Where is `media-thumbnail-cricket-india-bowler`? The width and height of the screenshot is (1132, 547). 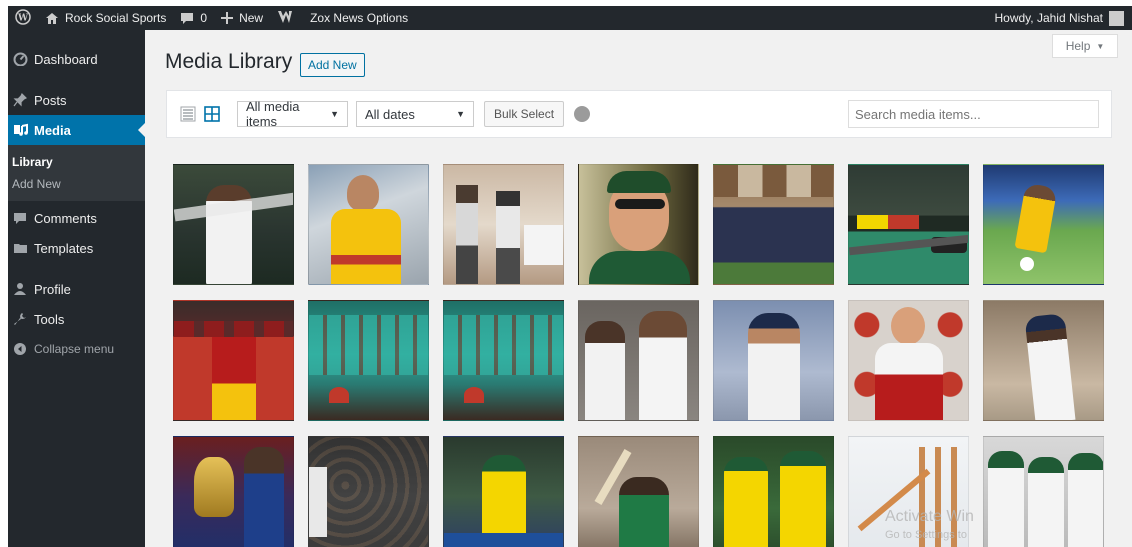
media-thumbnail-cricket-india-bowler is located at coordinates (1043, 360).